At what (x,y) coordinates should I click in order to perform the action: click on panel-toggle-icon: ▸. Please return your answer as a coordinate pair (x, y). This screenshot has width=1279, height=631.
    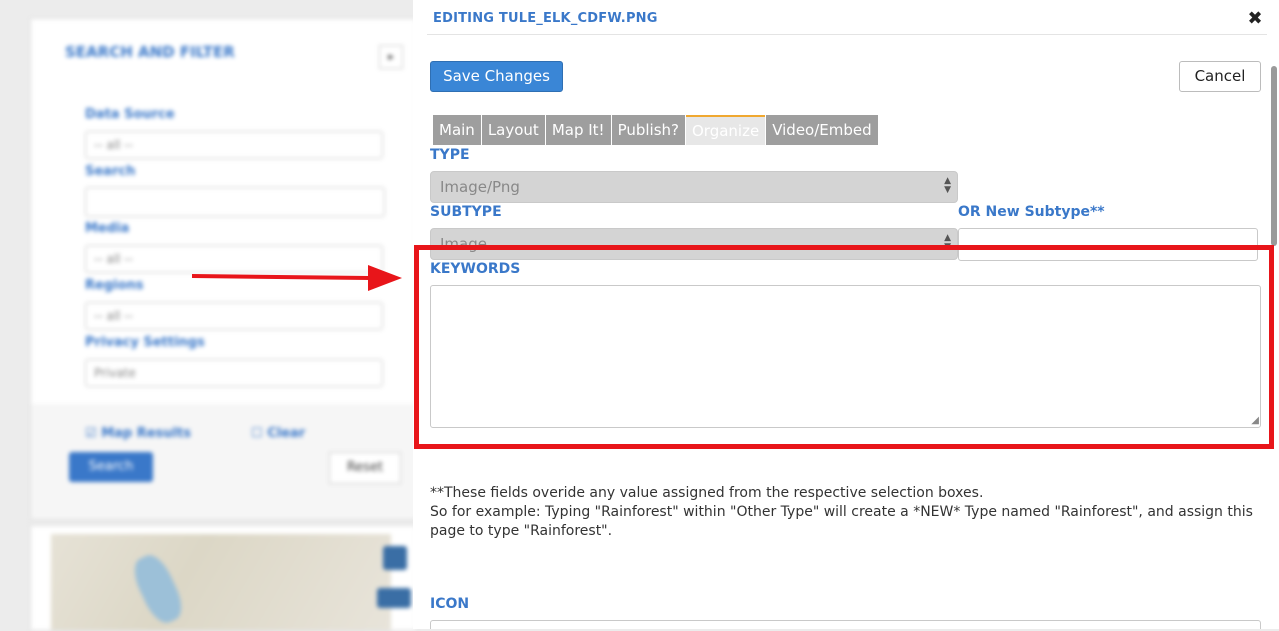
    Looking at the image, I should click on (391, 57).